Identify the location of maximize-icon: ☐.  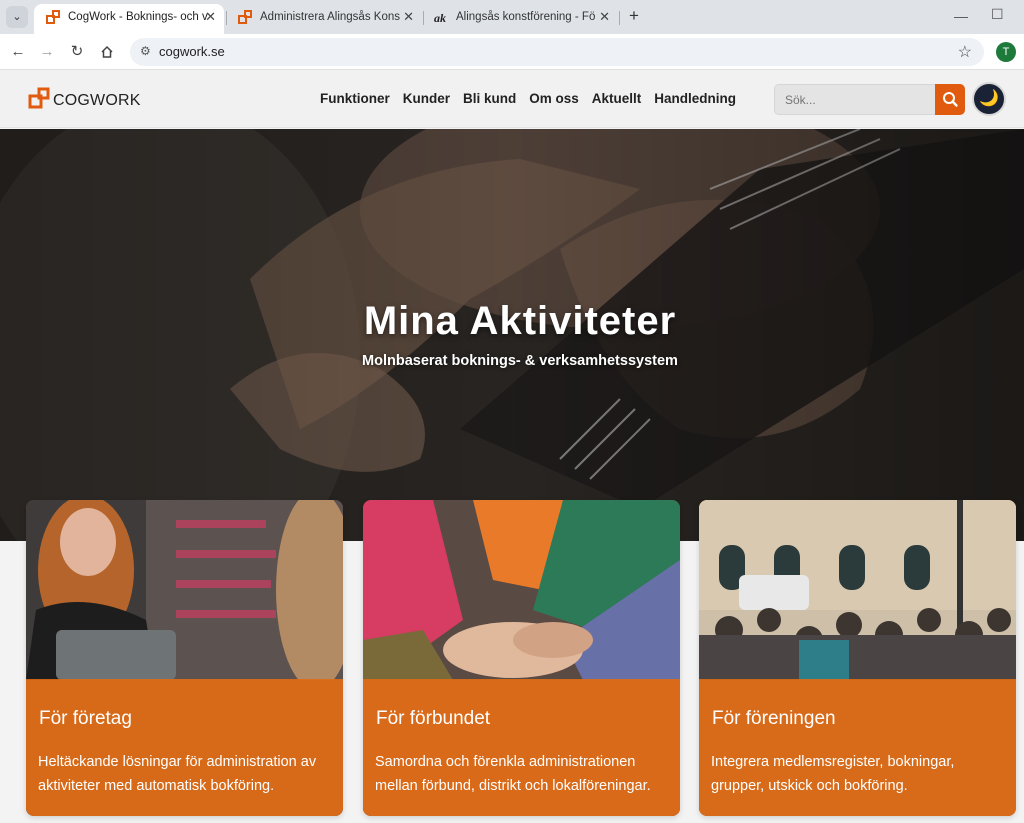
(997, 14).